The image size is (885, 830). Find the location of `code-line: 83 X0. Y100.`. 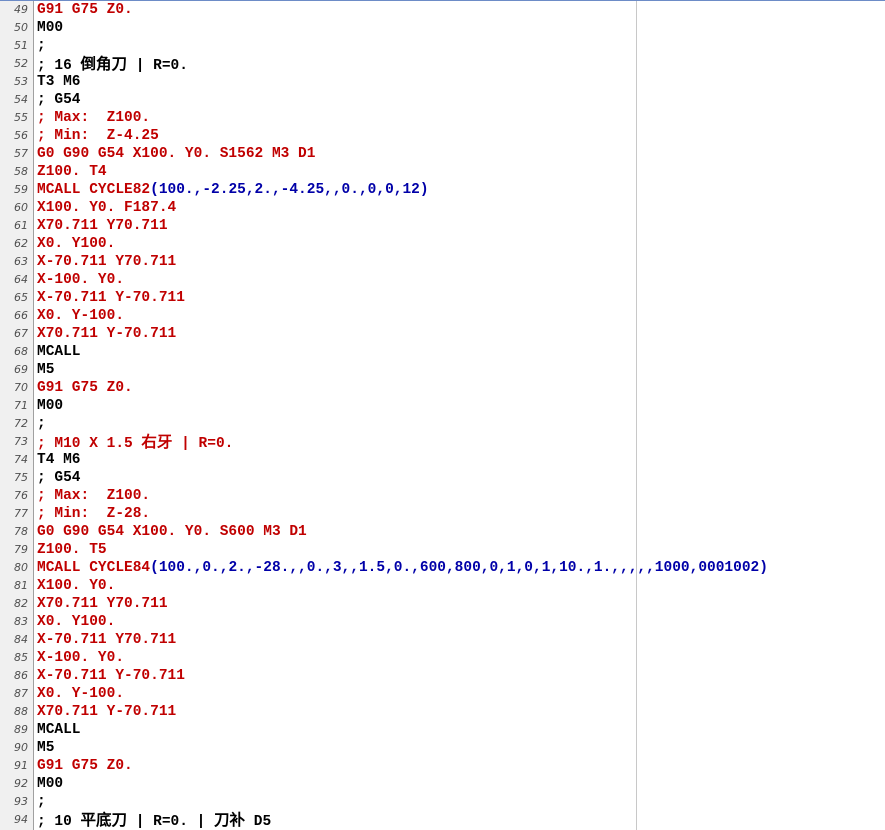

code-line: 83 X0. Y100. is located at coordinates (442, 622).